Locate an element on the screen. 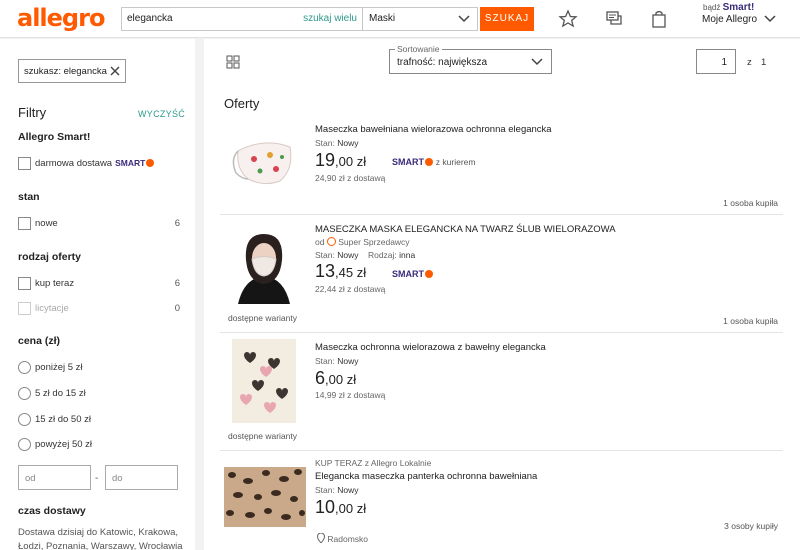 Image resolution: width=800 pixels, height=550 pixels. search-button: SZUKAJ is located at coordinates (507, 19).